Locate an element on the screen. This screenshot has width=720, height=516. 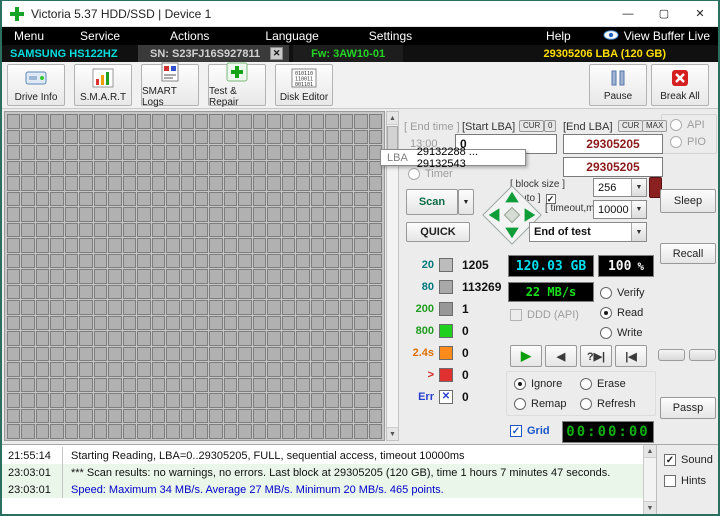
log-scroll-down-icon: ▼ is located at coordinates (650, 507).